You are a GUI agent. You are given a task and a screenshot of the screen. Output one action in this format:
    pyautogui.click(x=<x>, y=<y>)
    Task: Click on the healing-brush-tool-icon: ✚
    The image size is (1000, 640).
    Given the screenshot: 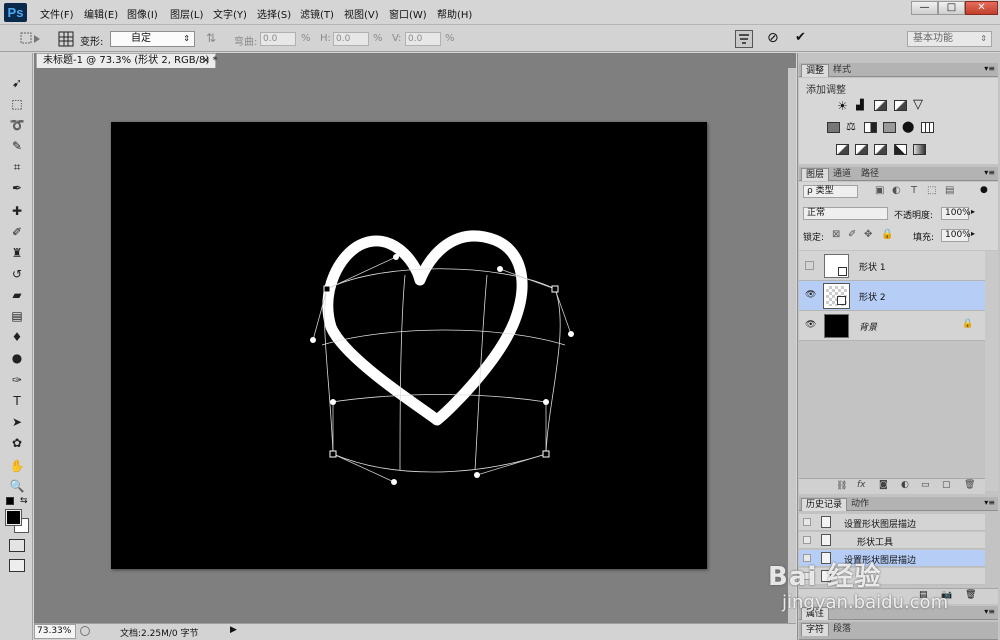 What is the action you would take?
    pyautogui.click(x=17, y=211)
    